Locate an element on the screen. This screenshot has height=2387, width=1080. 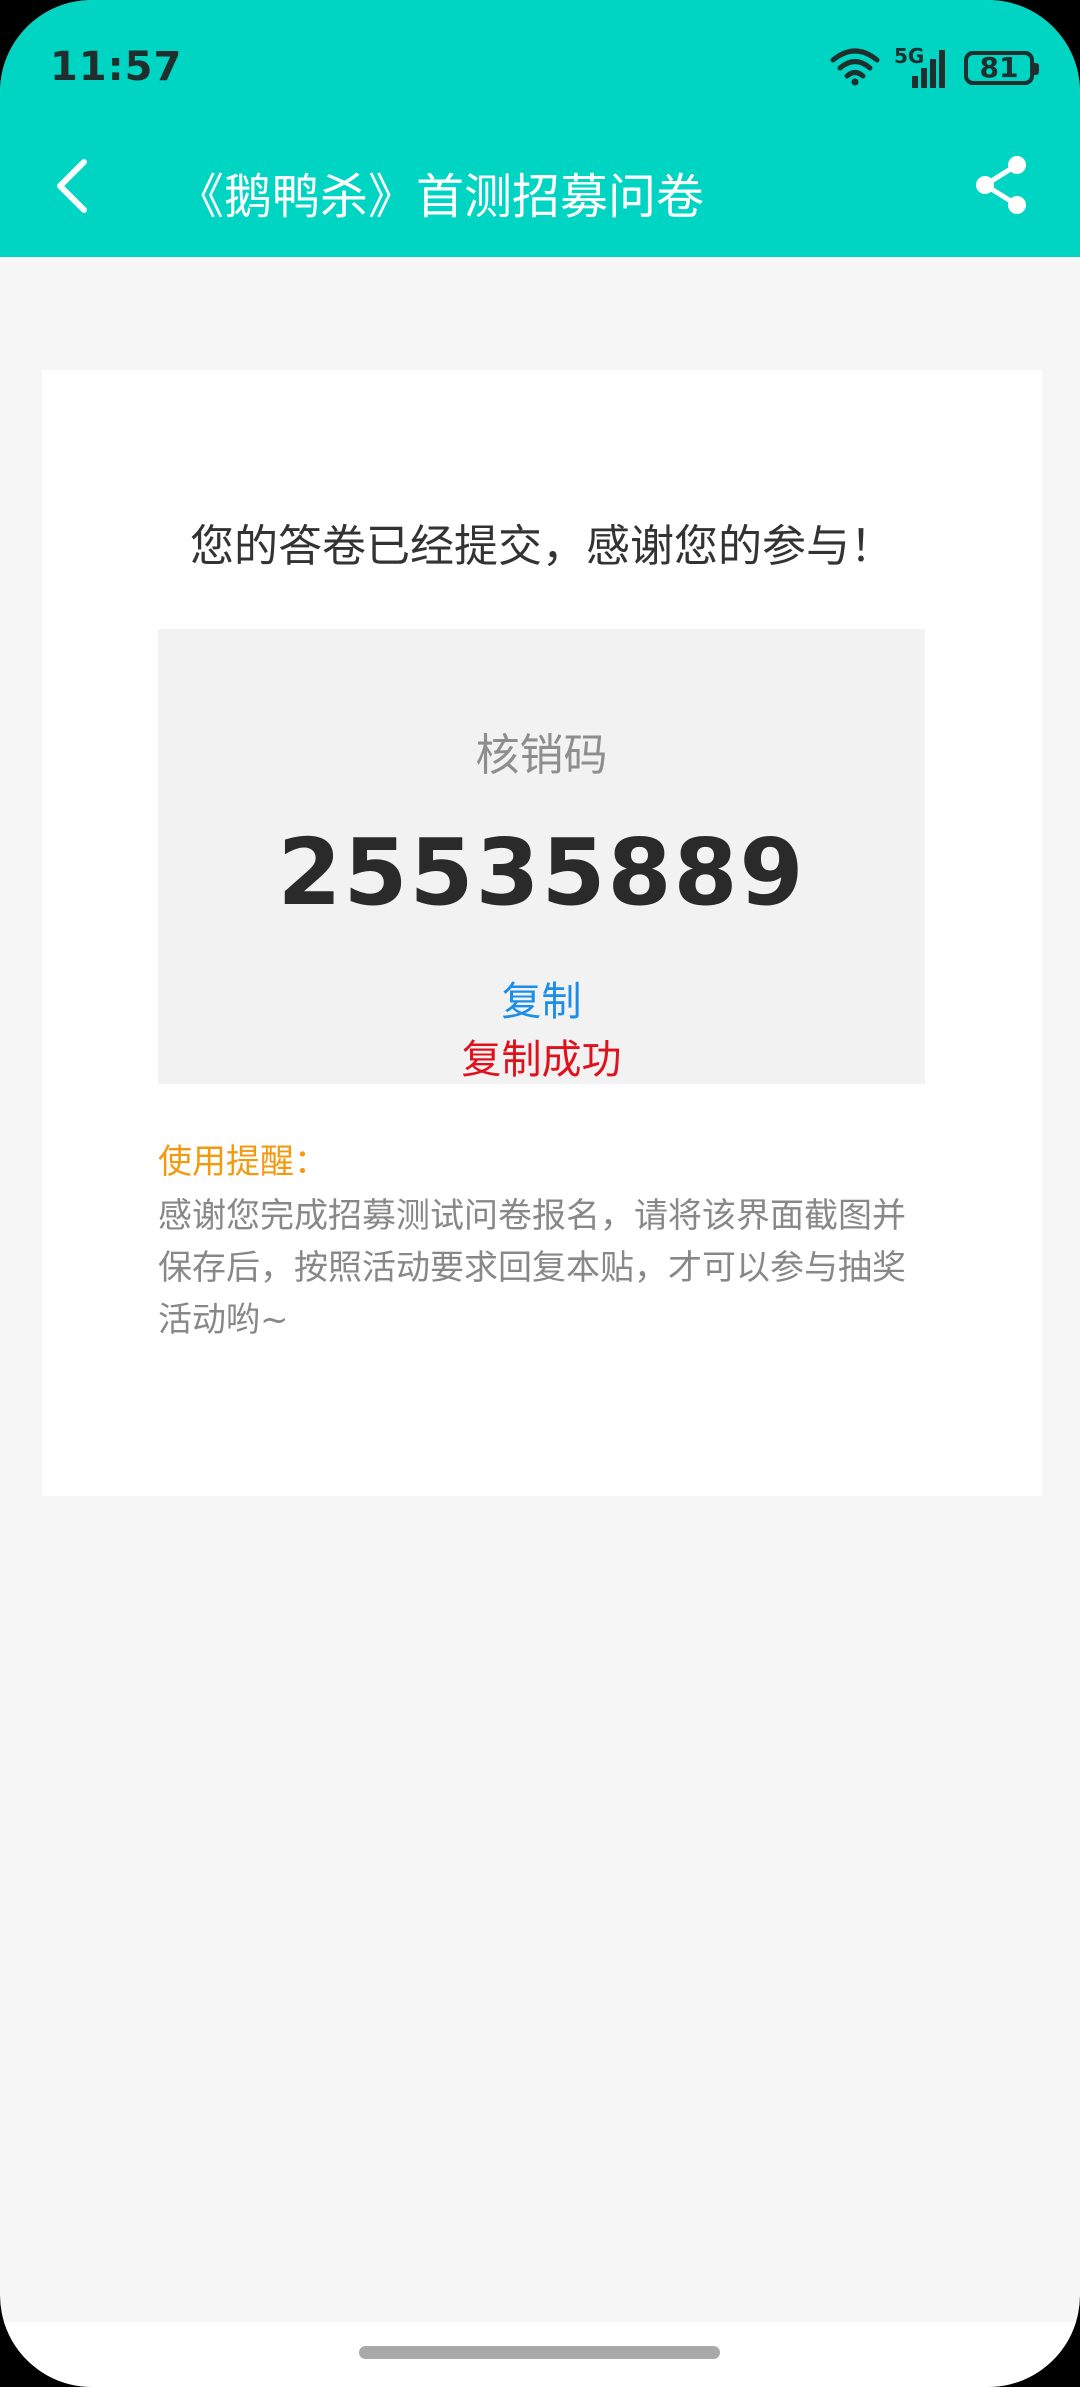
redemption-code-box: 核销码 25535889 复制 复制成功 is located at coordinates (541, 856).